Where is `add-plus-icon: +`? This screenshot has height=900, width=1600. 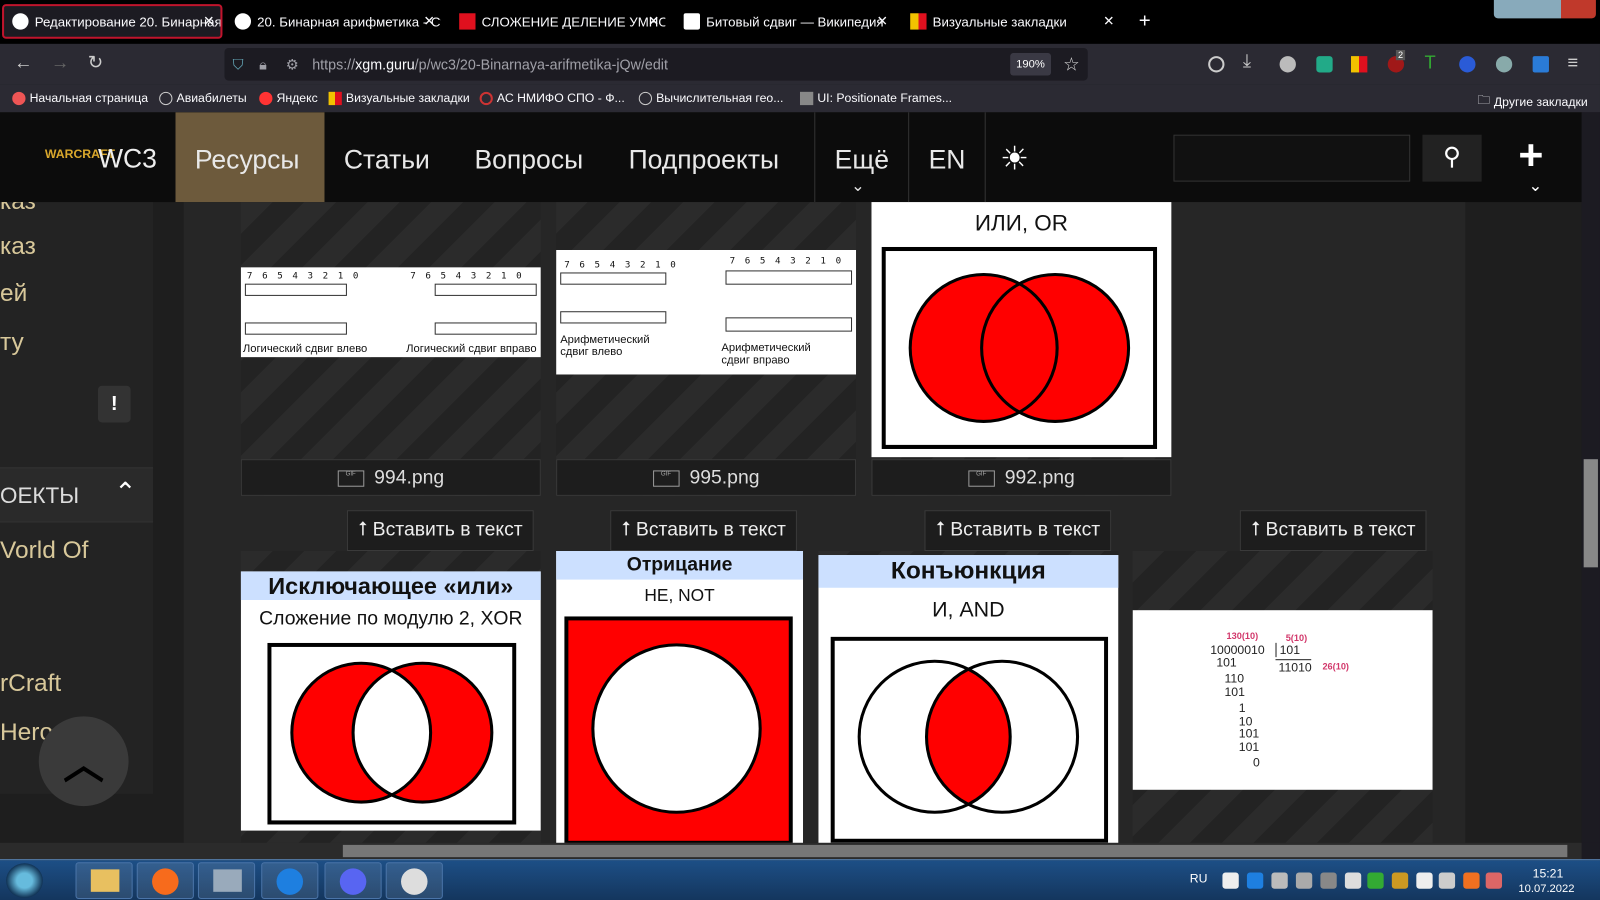
add-plus-icon: + is located at coordinates (1530, 155).